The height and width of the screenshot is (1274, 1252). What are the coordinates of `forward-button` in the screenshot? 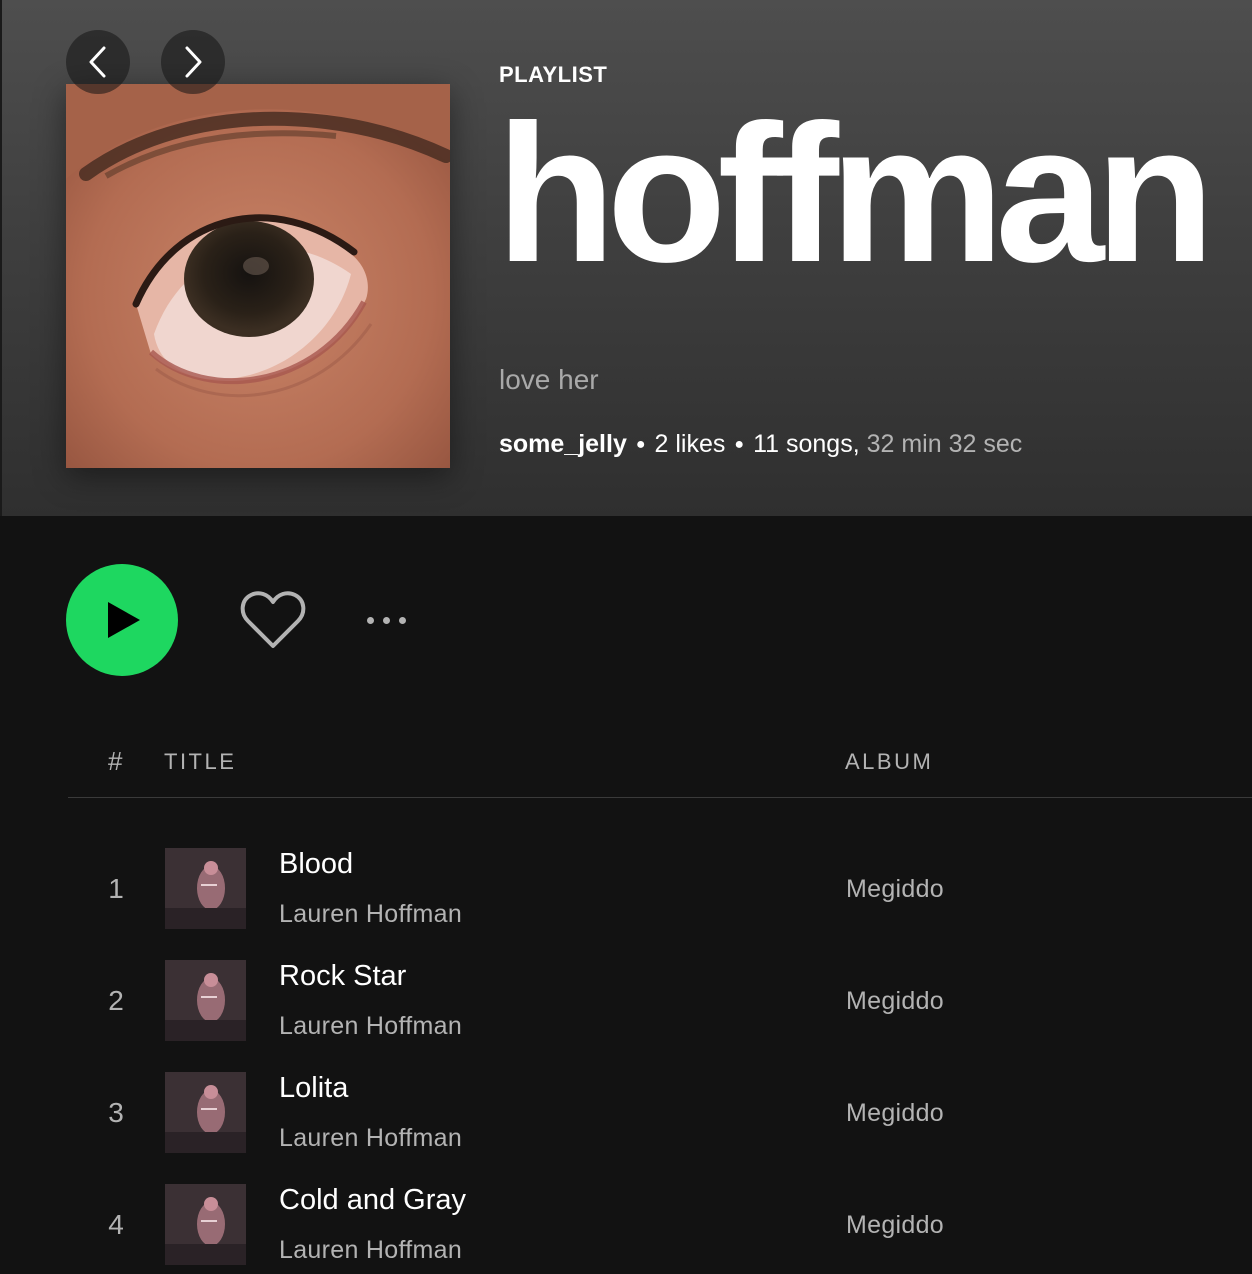 It's located at (193, 62).